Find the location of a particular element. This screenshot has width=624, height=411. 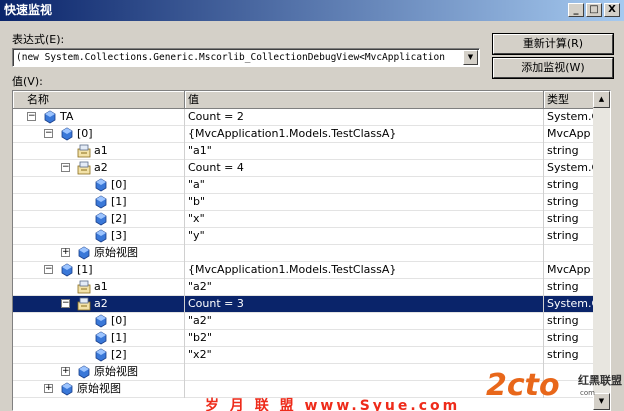

row-value: "x2" is located at coordinates (200, 354).